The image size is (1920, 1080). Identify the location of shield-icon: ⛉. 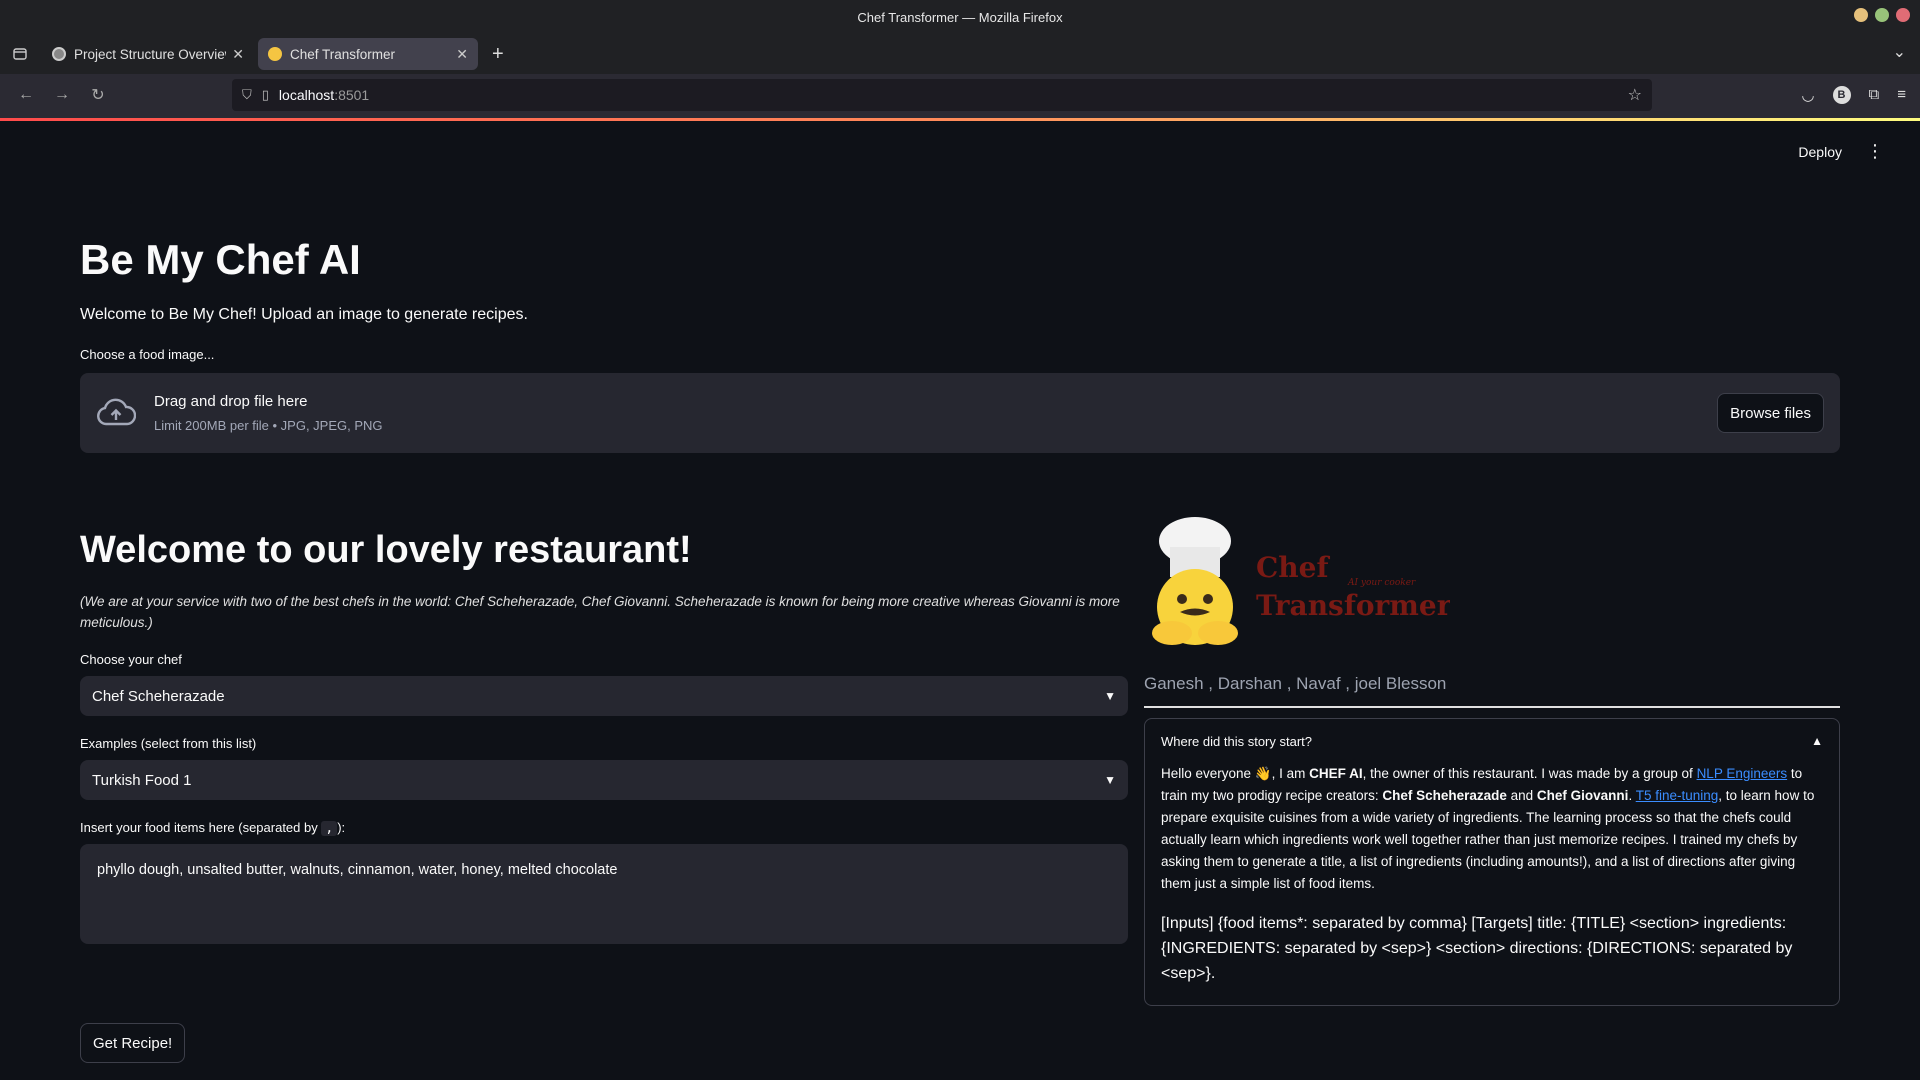
(247, 95).